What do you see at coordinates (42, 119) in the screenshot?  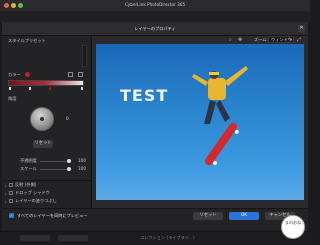 I see `angle-dial` at bounding box center [42, 119].